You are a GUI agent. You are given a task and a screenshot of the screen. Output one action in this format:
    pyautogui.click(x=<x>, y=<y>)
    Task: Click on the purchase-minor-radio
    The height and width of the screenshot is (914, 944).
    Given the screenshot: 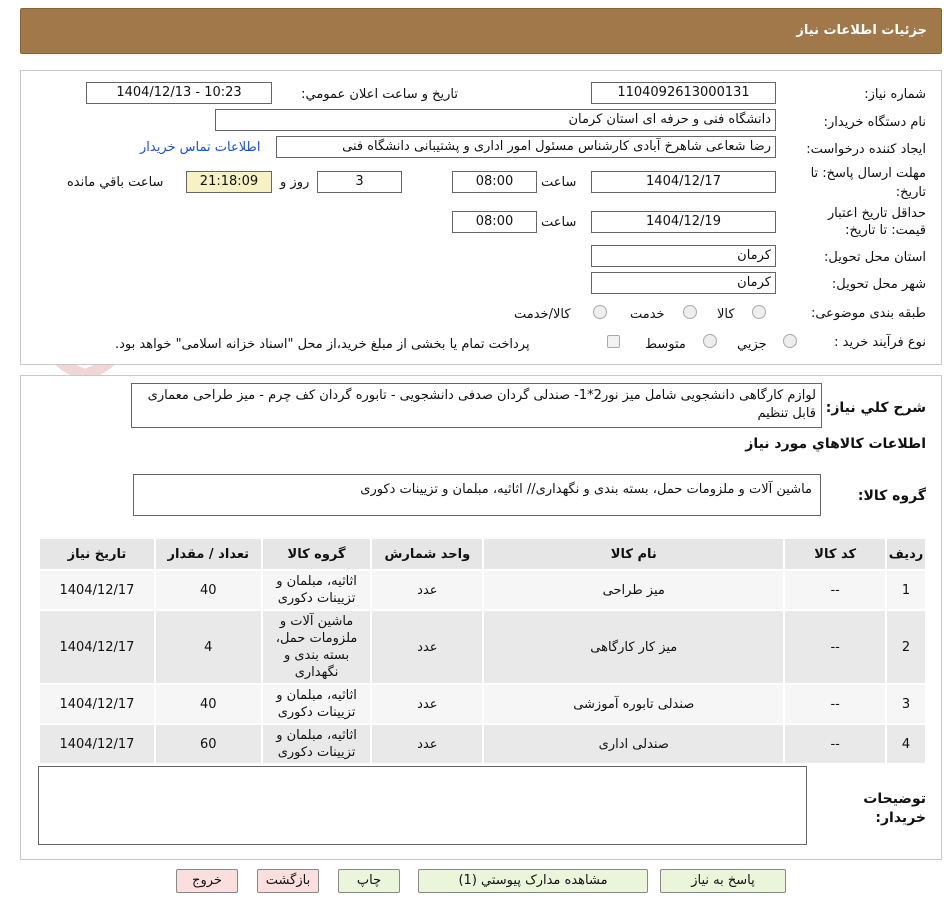 What is the action you would take?
    pyautogui.click(x=790, y=341)
    